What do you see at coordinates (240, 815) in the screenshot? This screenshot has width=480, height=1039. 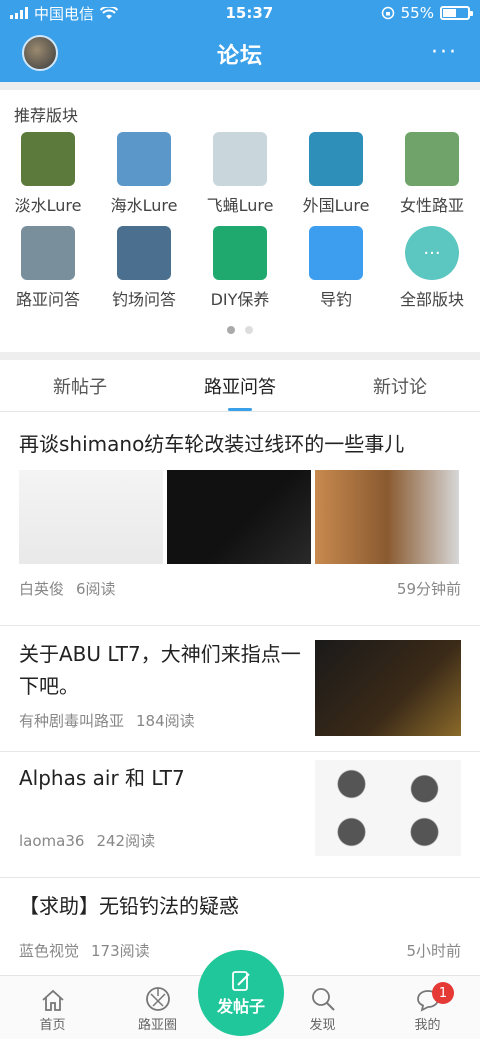 I see `post-item: Alphas air 和 LT7 laoma36 242阅读` at bounding box center [240, 815].